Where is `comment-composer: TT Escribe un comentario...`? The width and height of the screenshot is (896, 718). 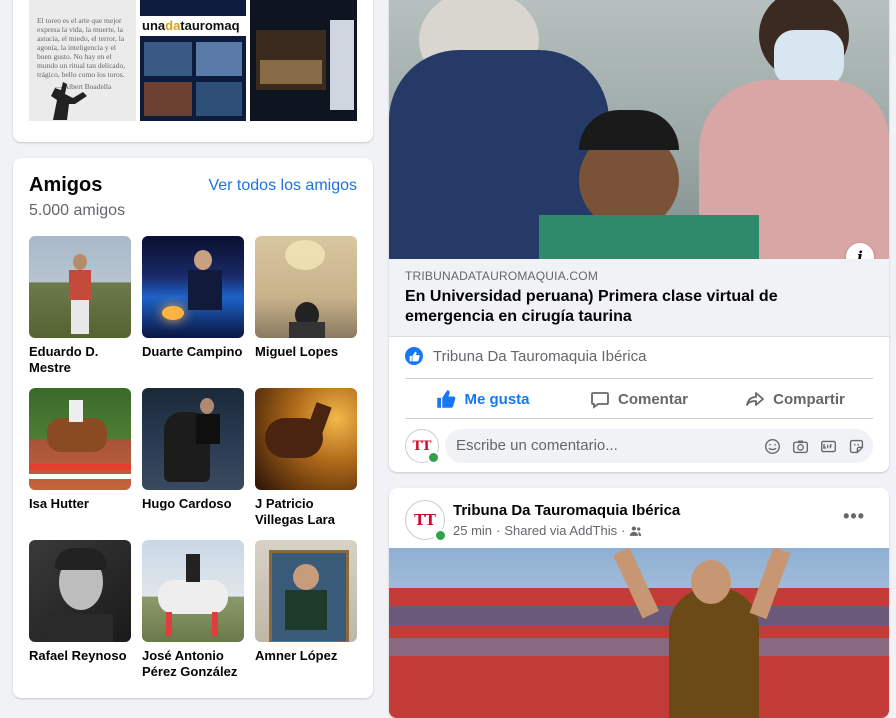 comment-composer: TT Escribe un comentario... is located at coordinates (639, 446).